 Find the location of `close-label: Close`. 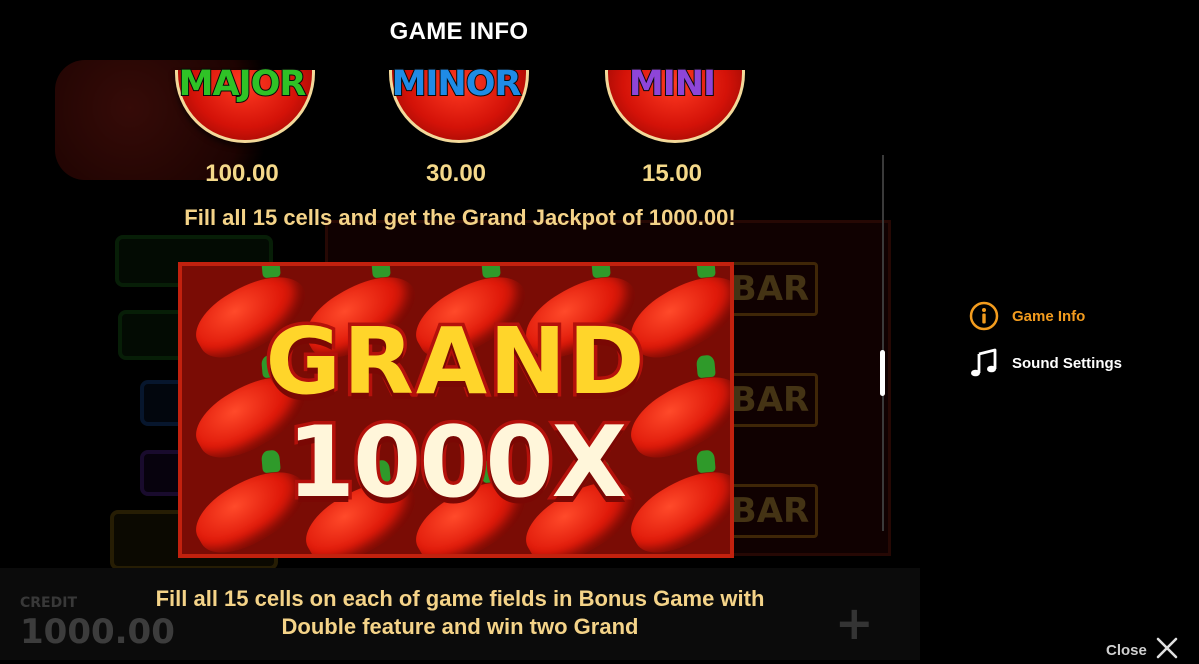

close-label: Close is located at coordinates (1126, 650).